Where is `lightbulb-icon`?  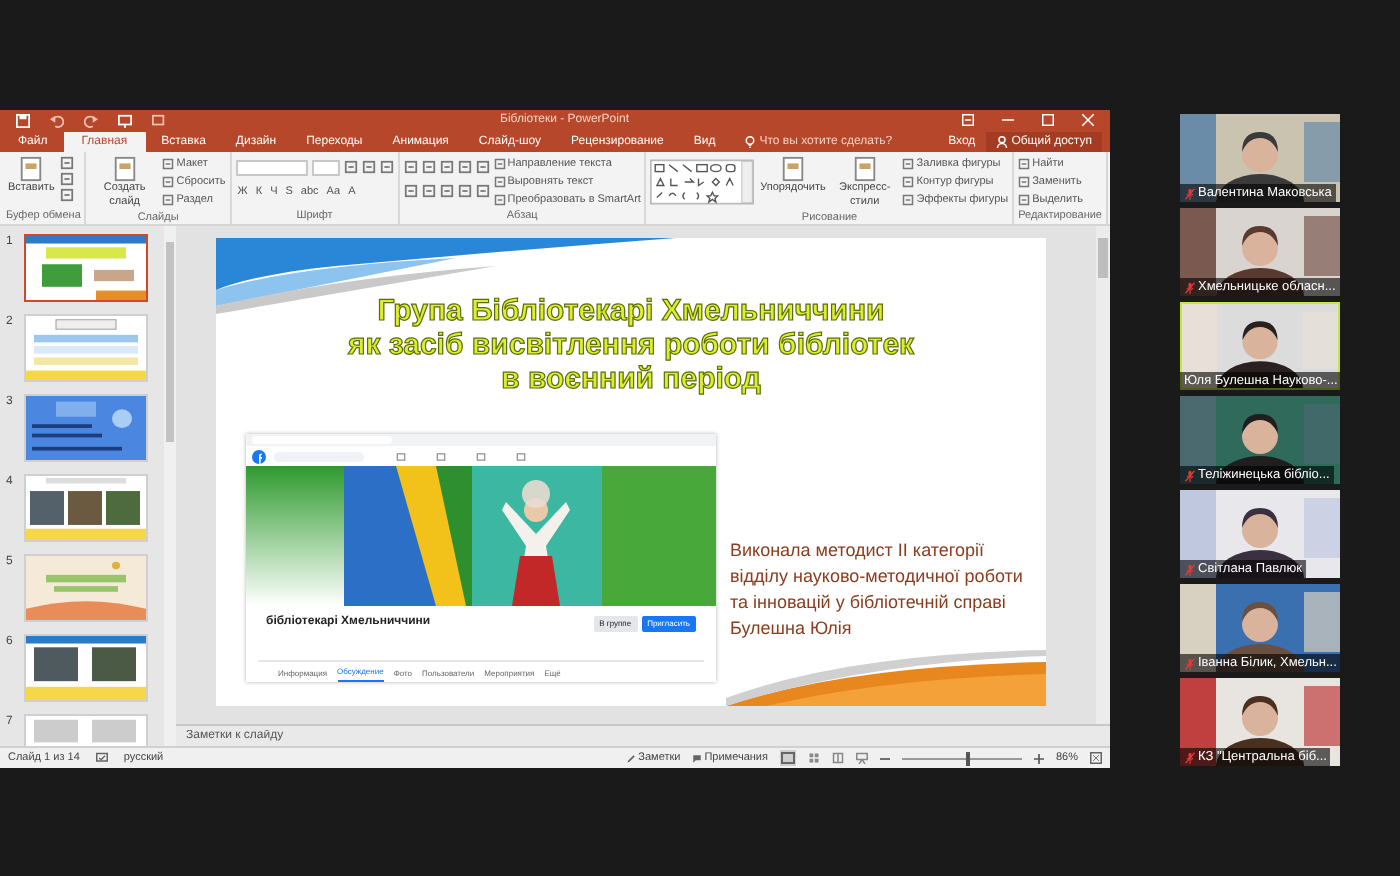 lightbulb-icon is located at coordinates (749, 142).